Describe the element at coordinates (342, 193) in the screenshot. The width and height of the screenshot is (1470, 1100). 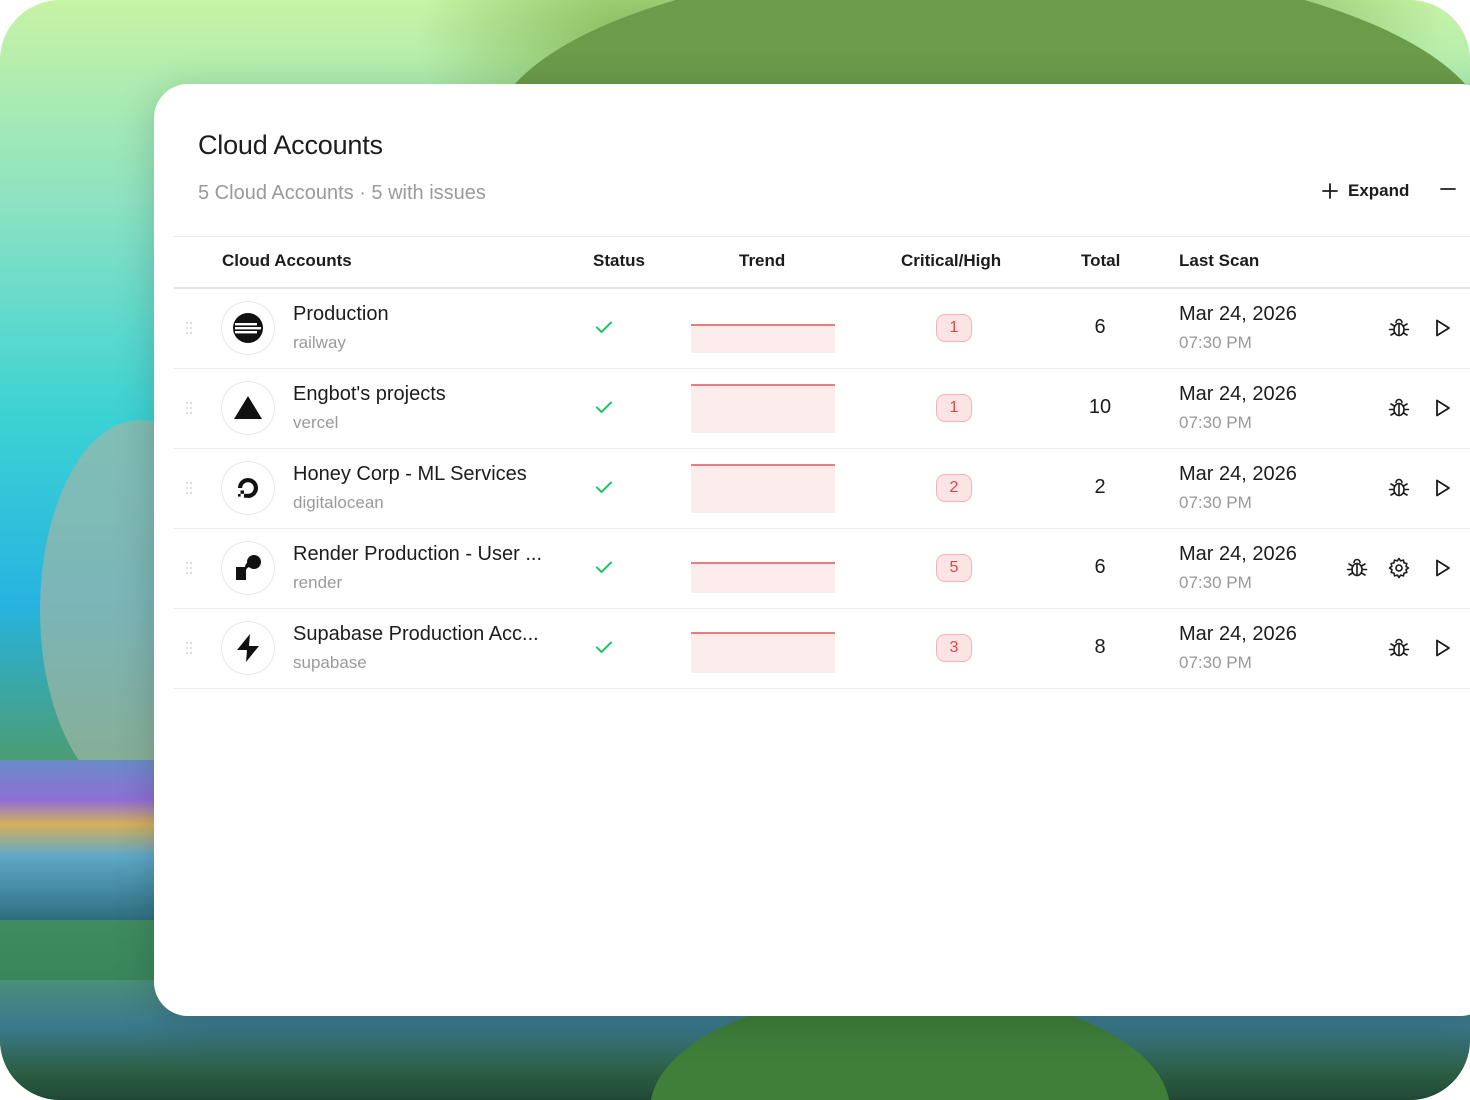
I see `page-subtitle: 5 Cloud Accounts · 5 with issues` at that location.